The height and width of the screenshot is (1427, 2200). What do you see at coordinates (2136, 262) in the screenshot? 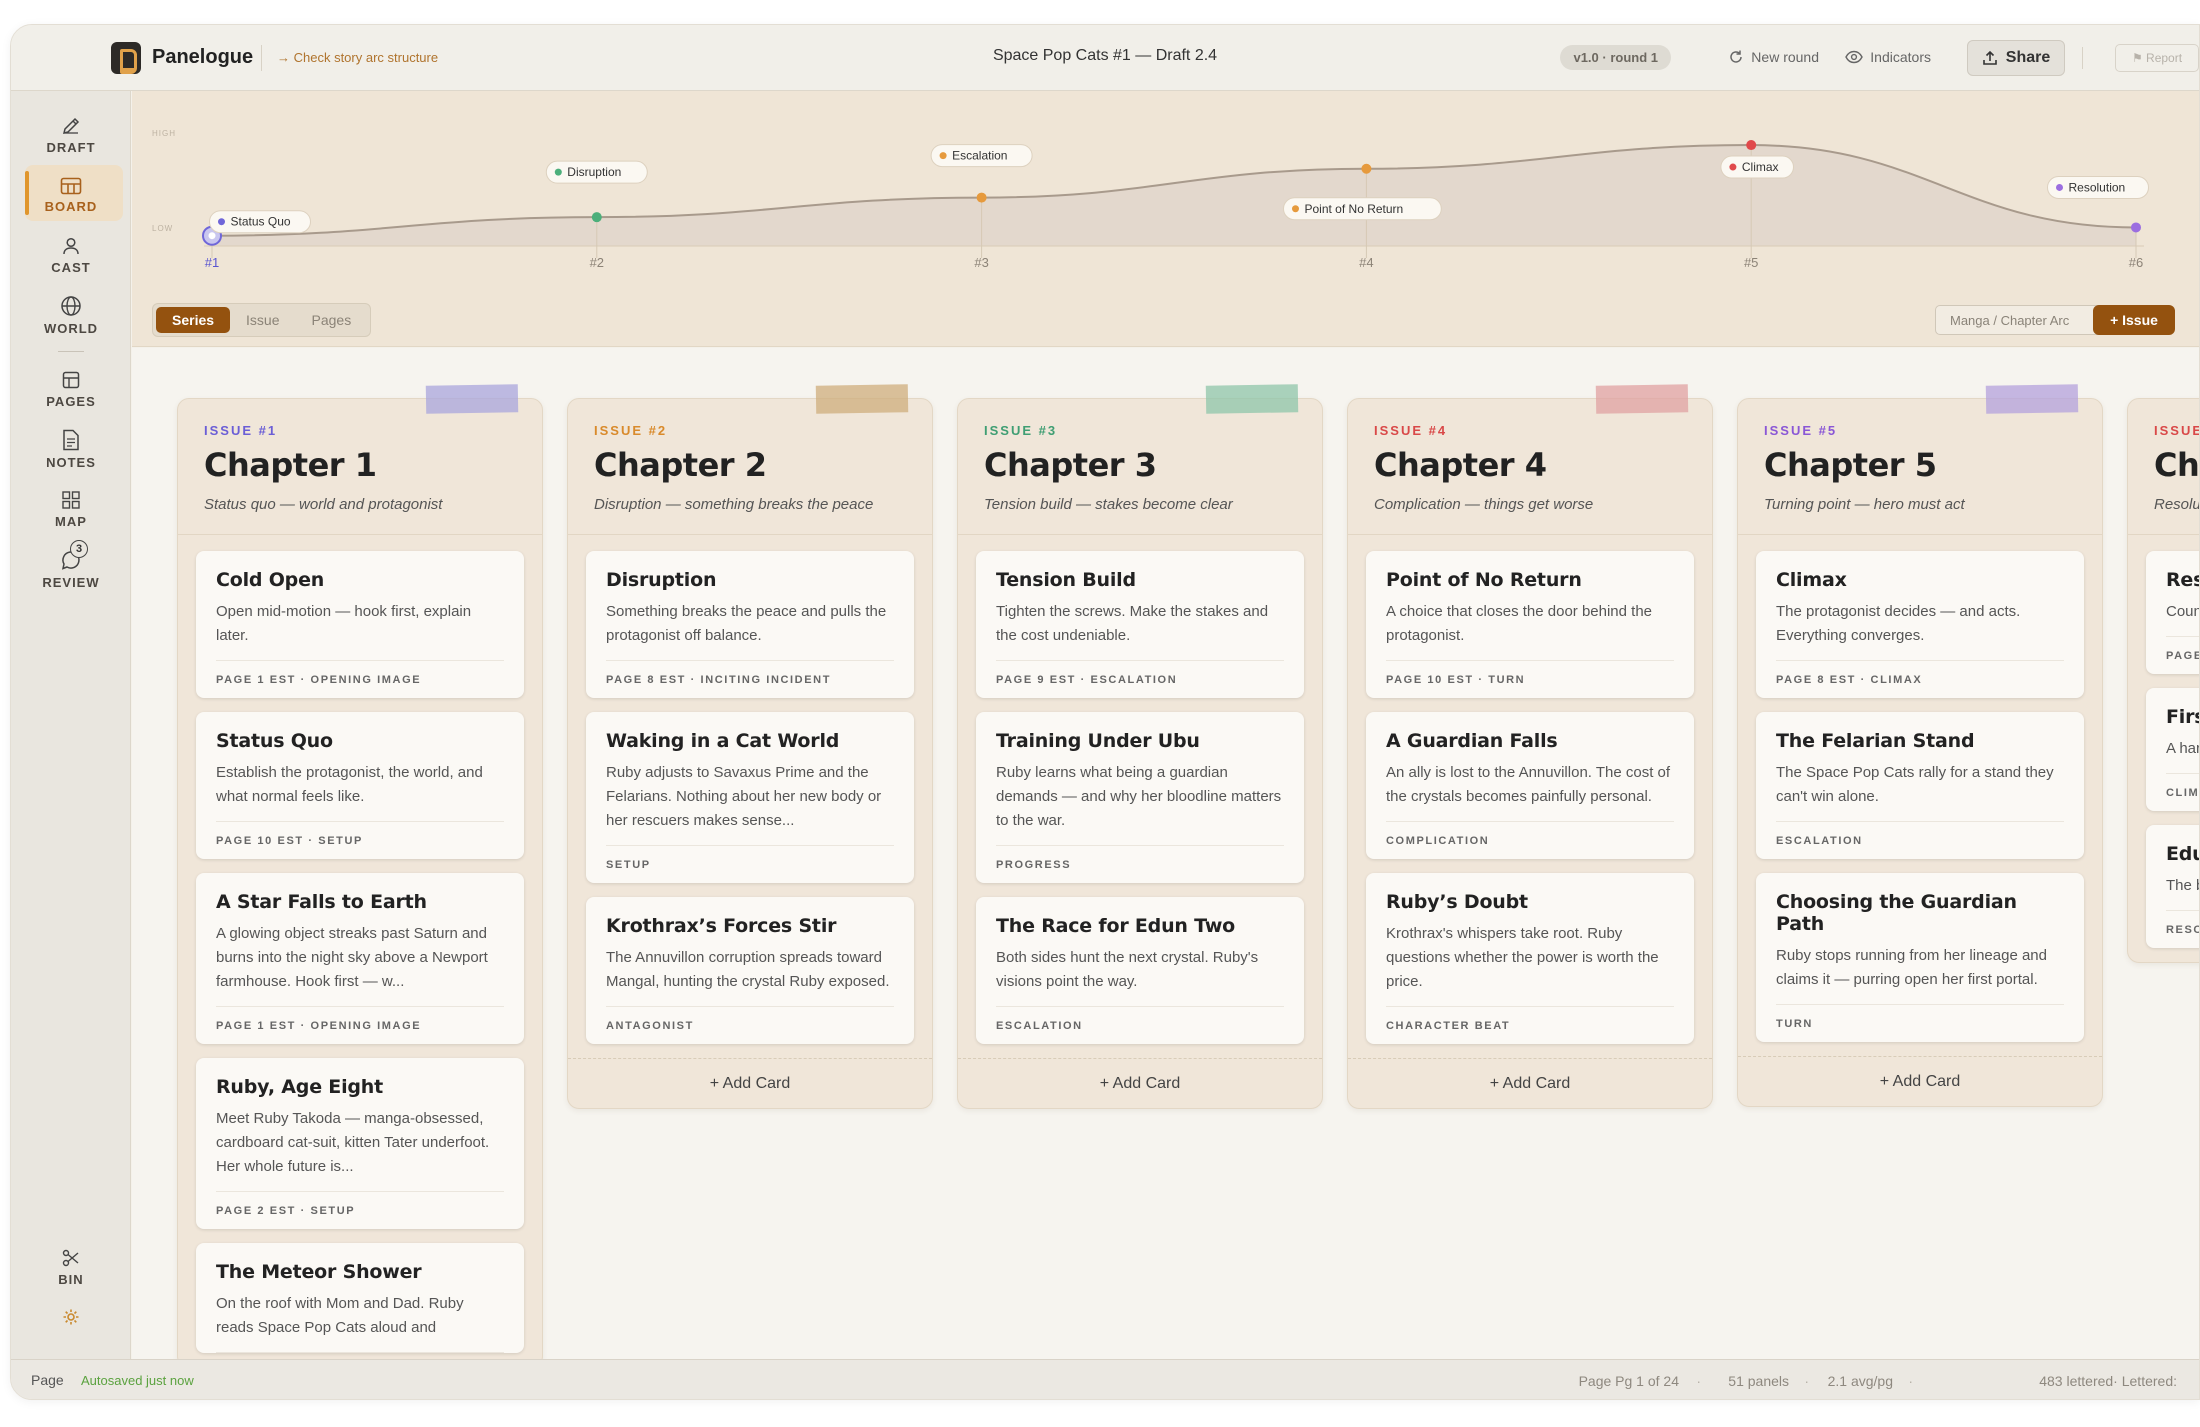
I see `arc-tick-label: #6` at bounding box center [2136, 262].